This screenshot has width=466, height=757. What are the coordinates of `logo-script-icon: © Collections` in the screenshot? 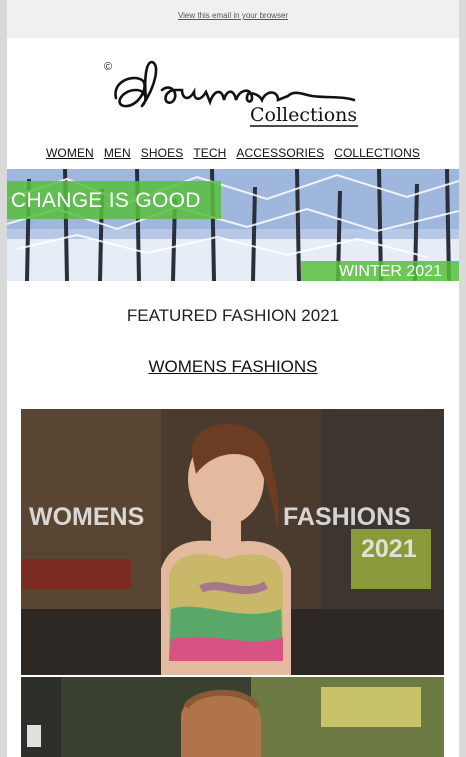 It's located at (231, 93).